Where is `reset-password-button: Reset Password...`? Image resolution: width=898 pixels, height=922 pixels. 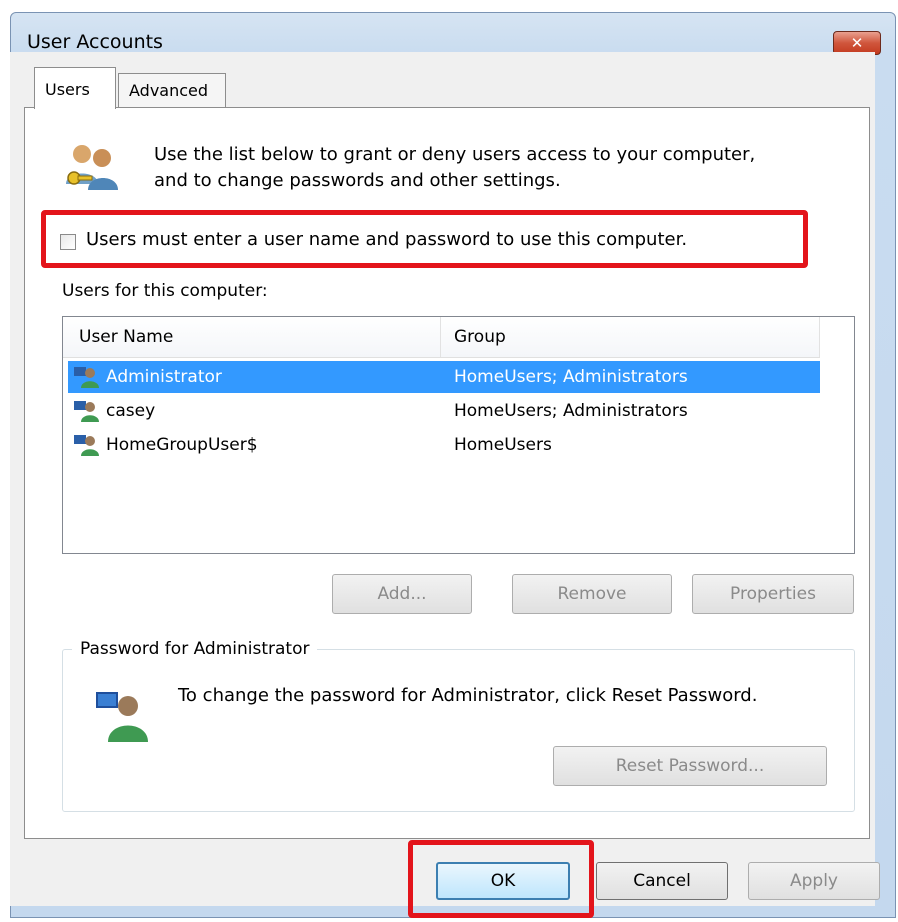
reset-password-button: Reset Password... is located at coordinates (690, 766).